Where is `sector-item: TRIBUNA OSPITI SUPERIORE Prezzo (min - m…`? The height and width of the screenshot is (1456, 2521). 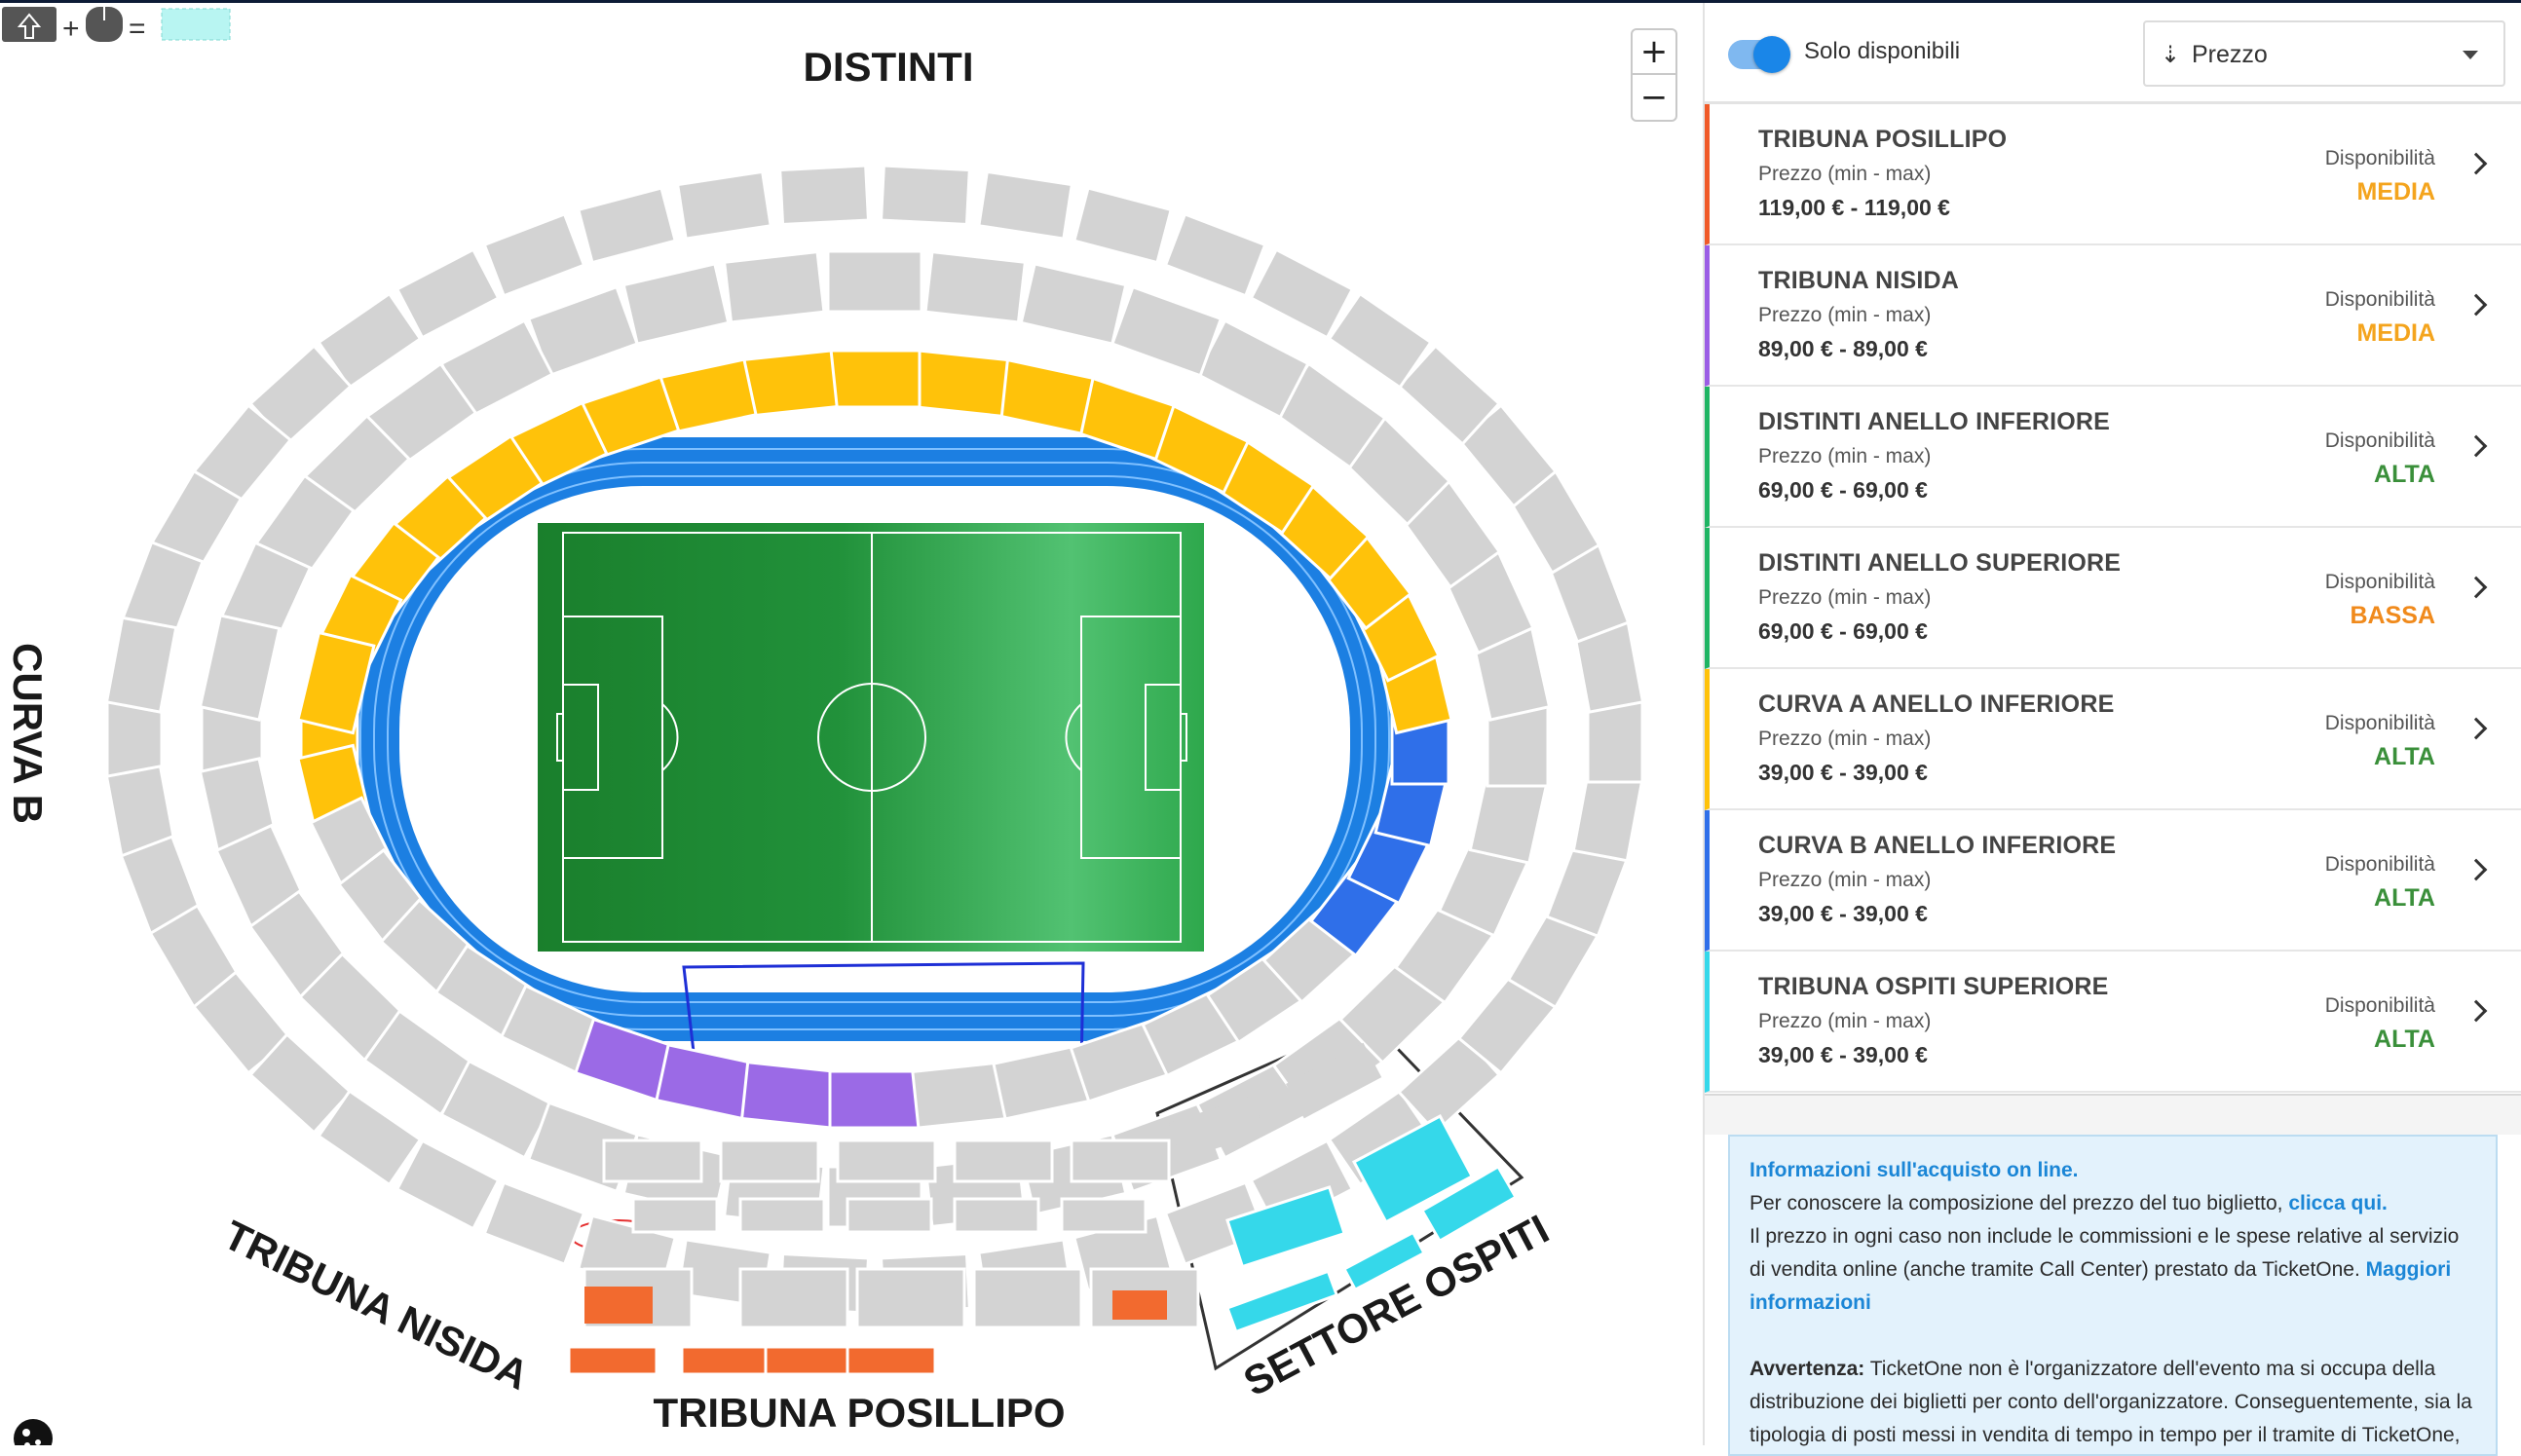
sector-item: TRIBUNA OSPITI SUPERIORE Prezzo (min - m… is located at coordinates (2113, 1022).